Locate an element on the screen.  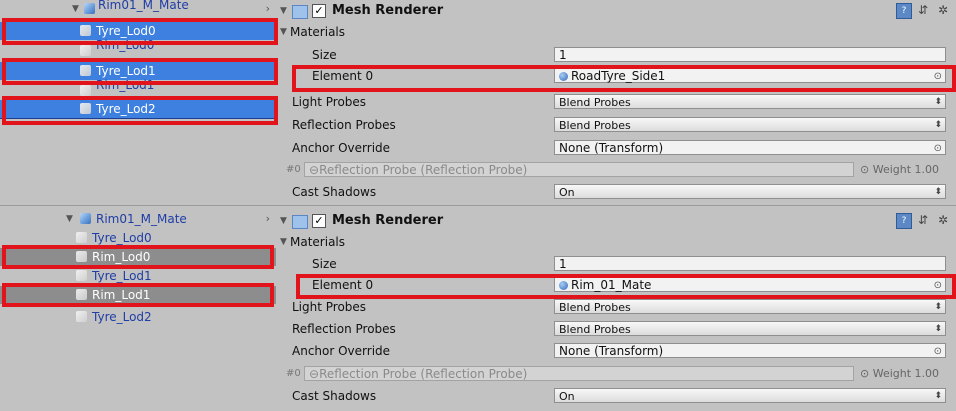
anchor-override-label: Anchor Override is located at coordinates (341, 351).